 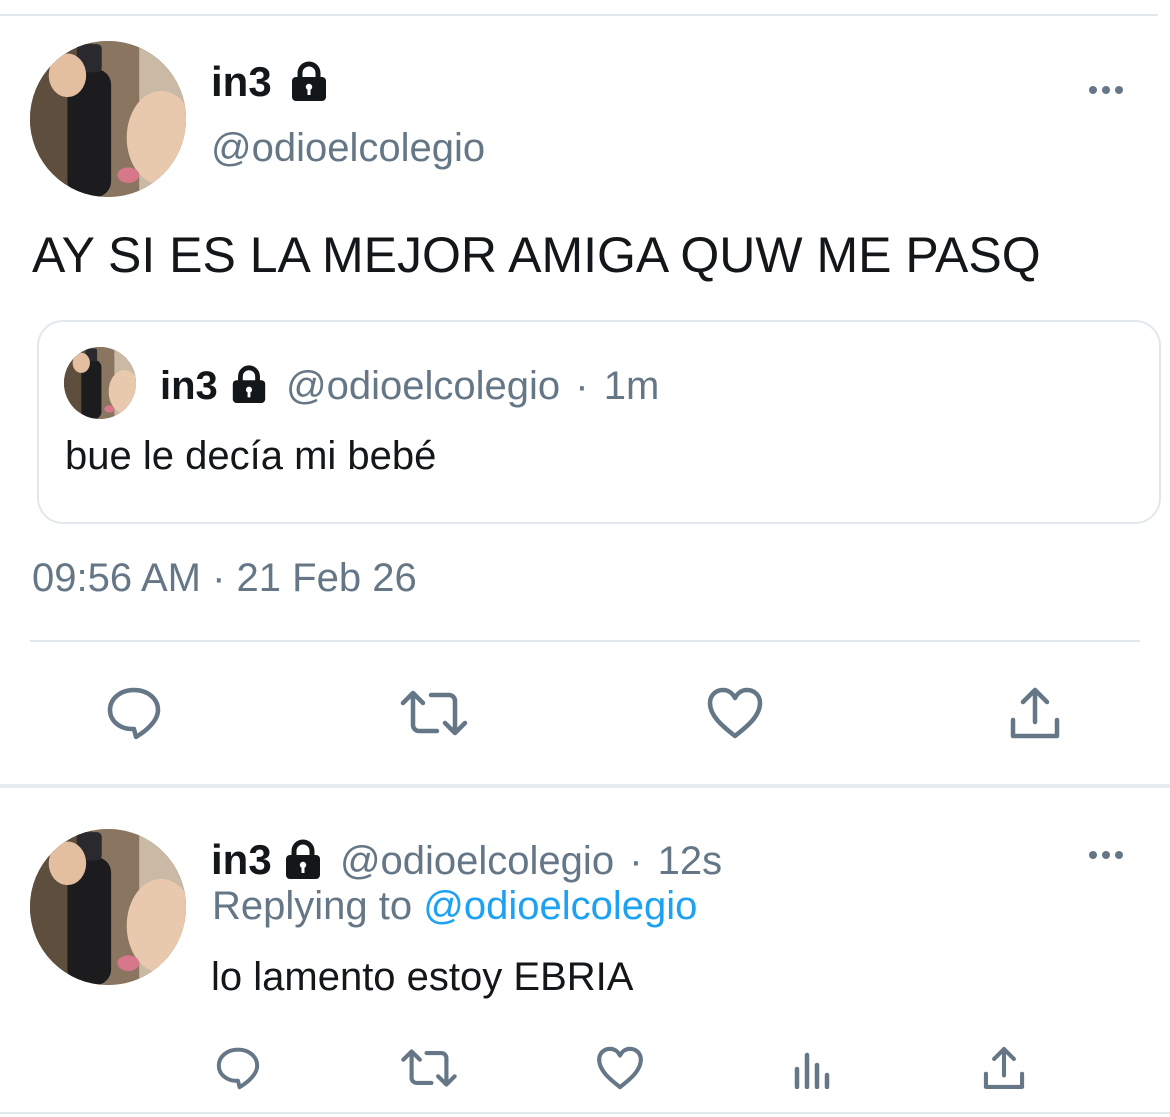 What do you see at coordinates (585, 641) in the screenshot?
I see `actions-divider` at bounding box center [585, 641].